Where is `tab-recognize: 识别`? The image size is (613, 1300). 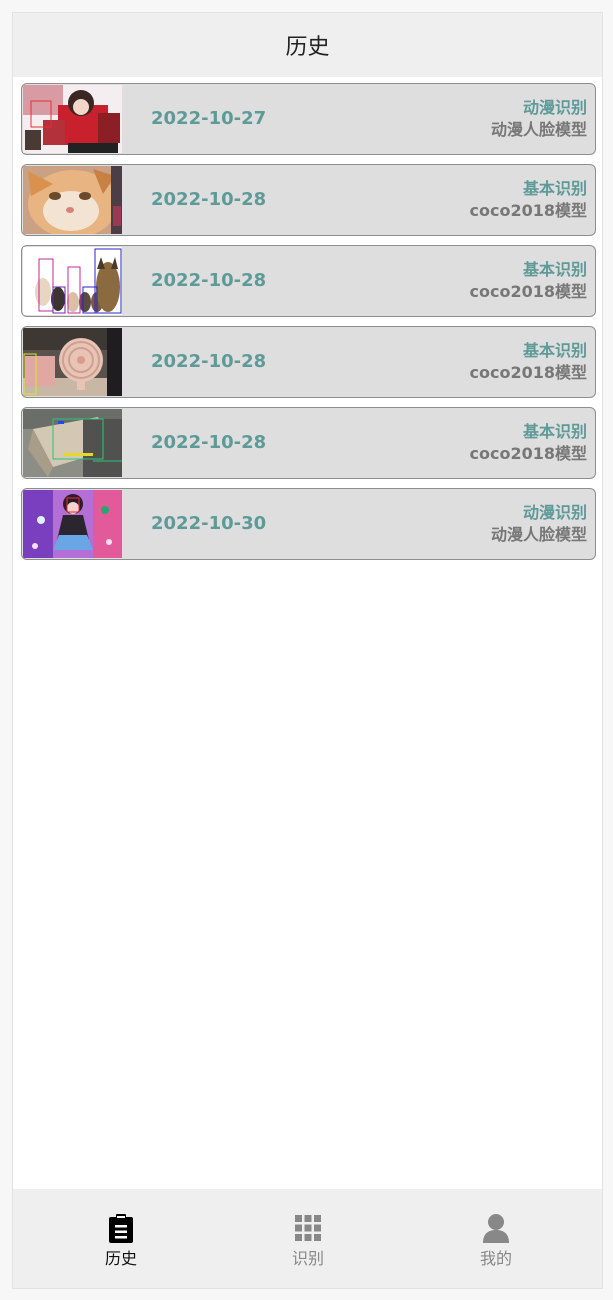
tab-recognize: 识别 is located at coordinates (308, 1241).